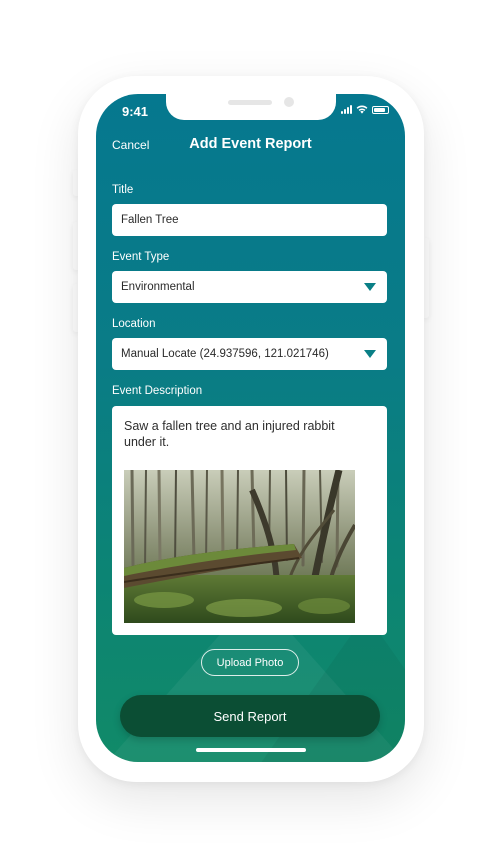  I want to click on cellular-signal-icon, so click(346, 109).